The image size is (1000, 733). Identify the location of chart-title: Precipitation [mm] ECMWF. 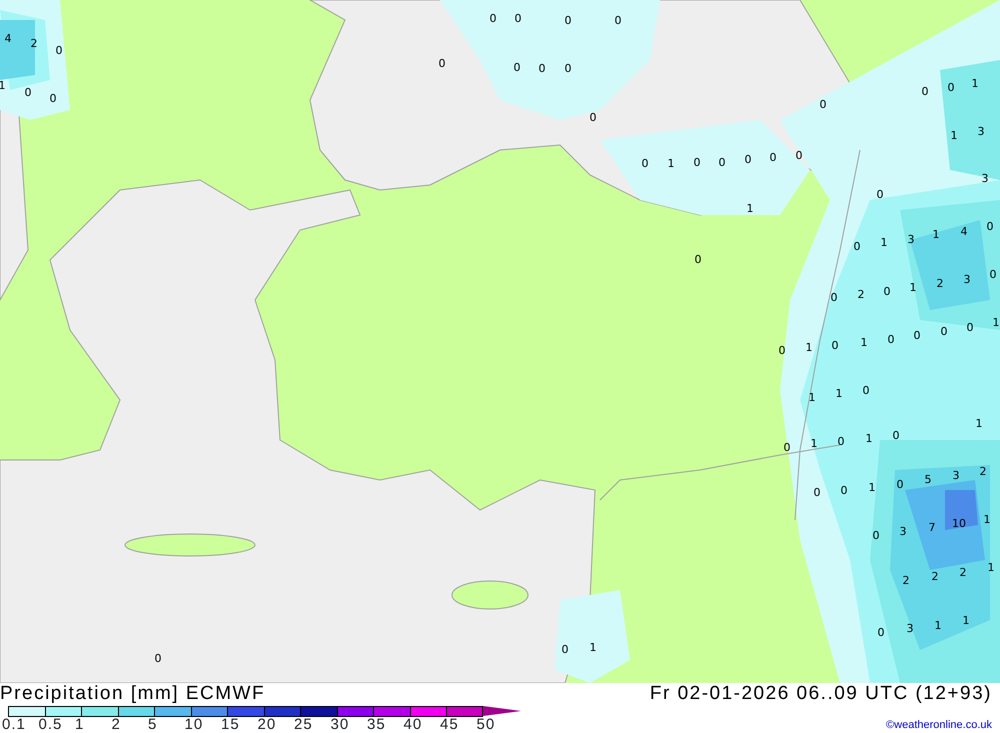
(133, 694).